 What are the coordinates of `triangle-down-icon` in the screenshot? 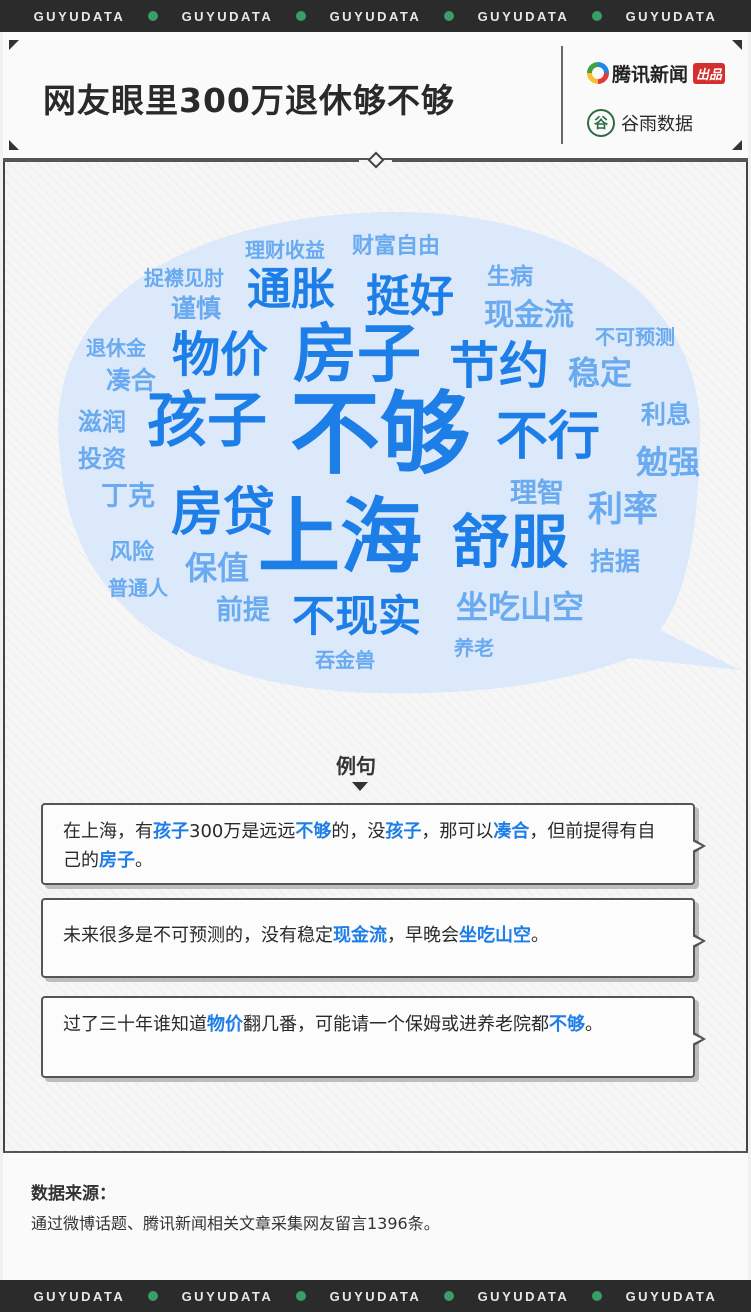 It's located at (360, 786).